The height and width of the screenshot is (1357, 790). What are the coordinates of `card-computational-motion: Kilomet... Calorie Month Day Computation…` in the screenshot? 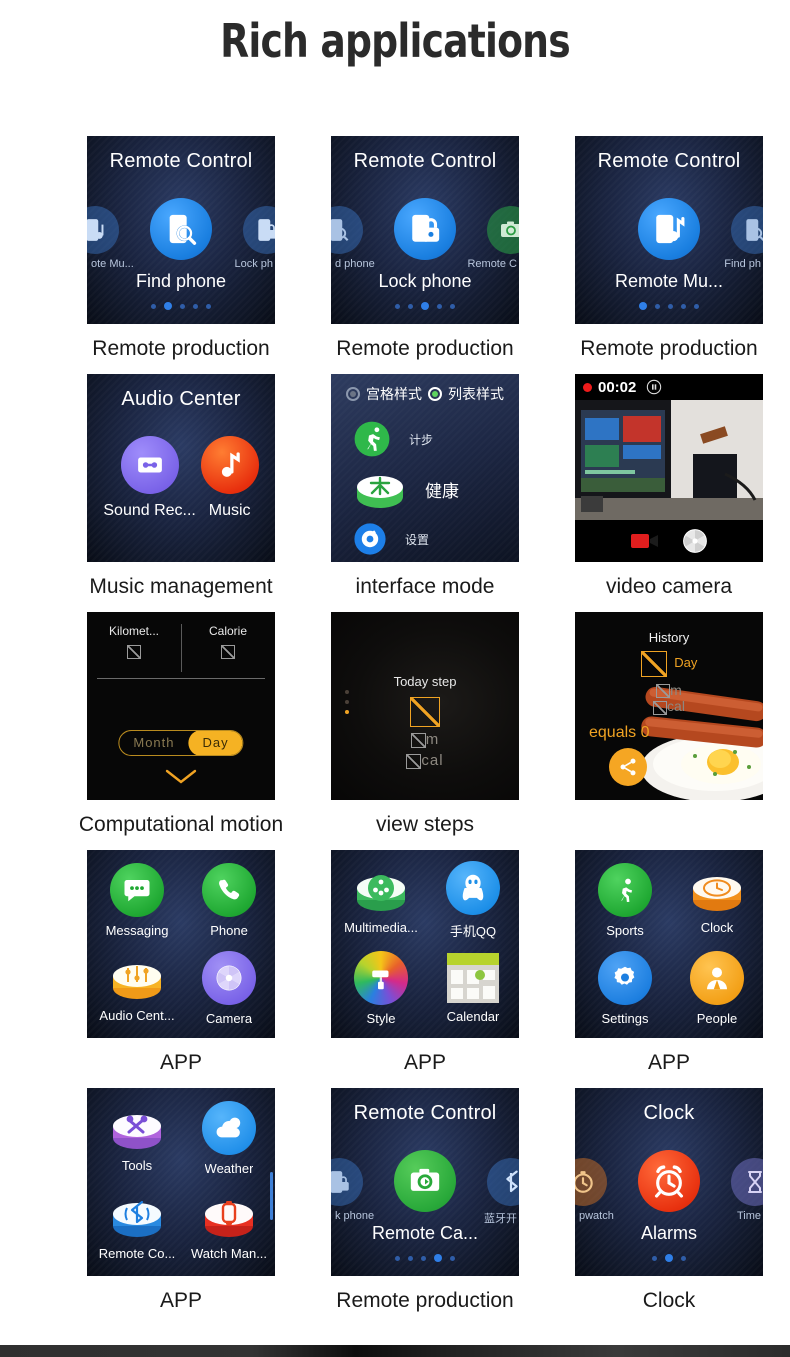 It's located at (181, 731).